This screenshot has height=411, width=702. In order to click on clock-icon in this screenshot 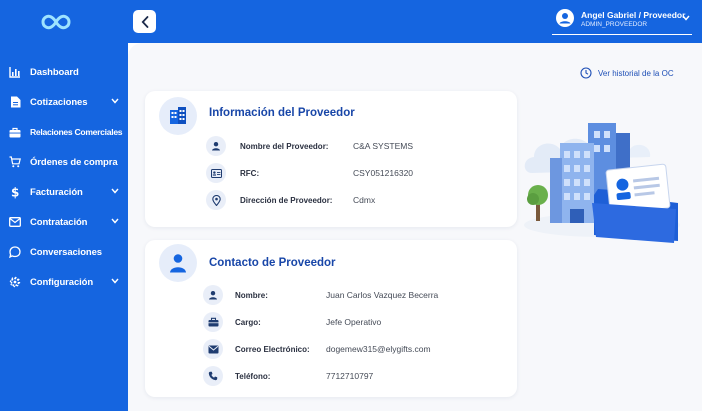, I will do `click(586, 73)`.